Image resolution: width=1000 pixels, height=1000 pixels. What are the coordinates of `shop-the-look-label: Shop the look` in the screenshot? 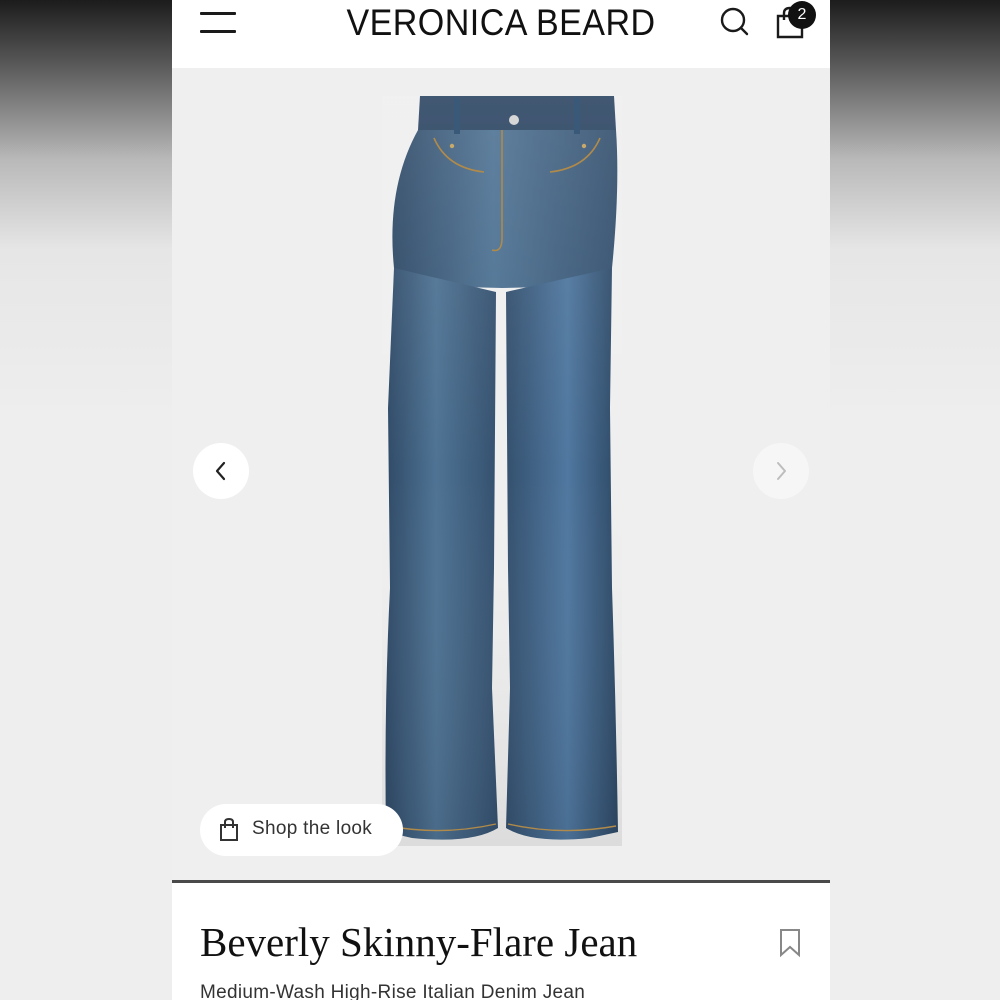 It's located at (312, 828).